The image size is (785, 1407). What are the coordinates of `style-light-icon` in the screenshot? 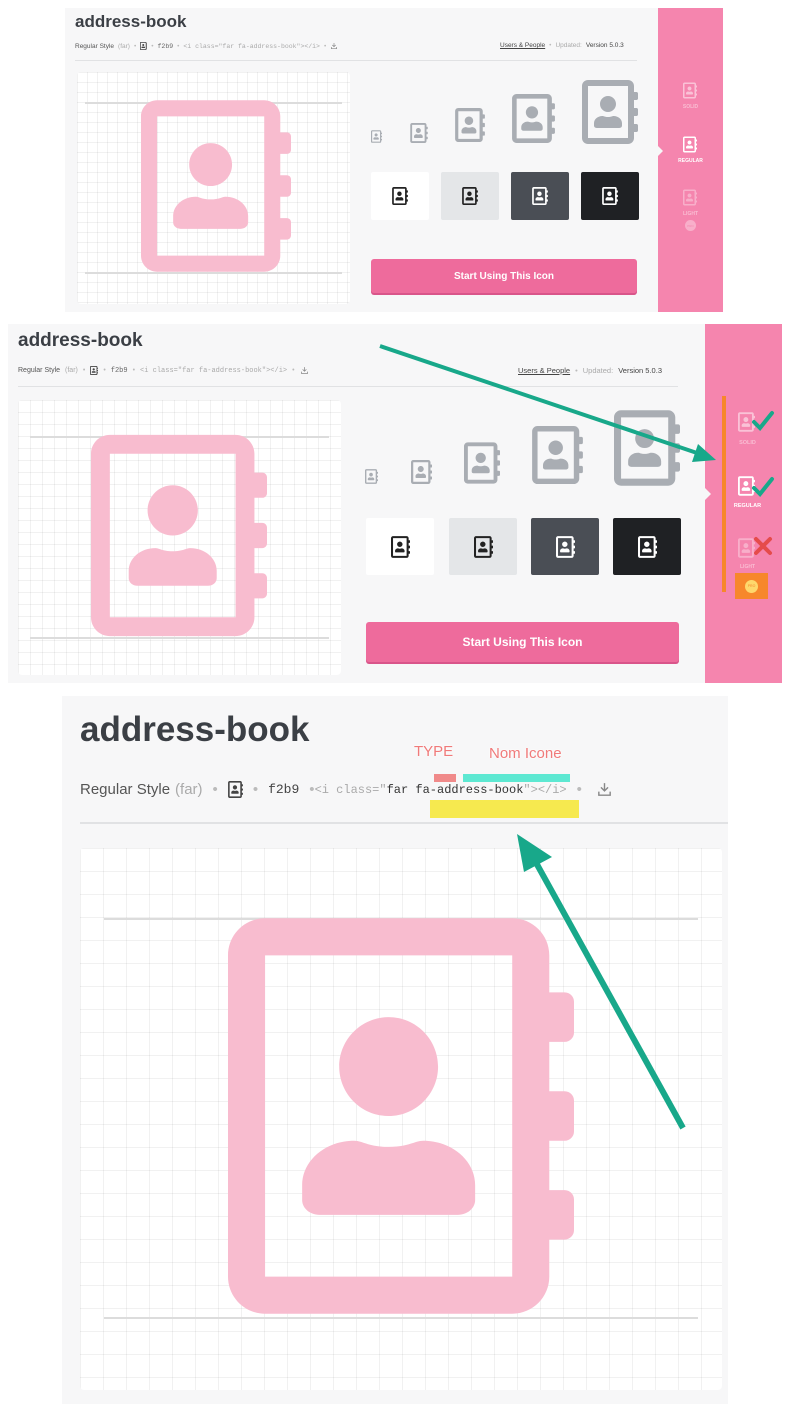 It's located at (690, 197).